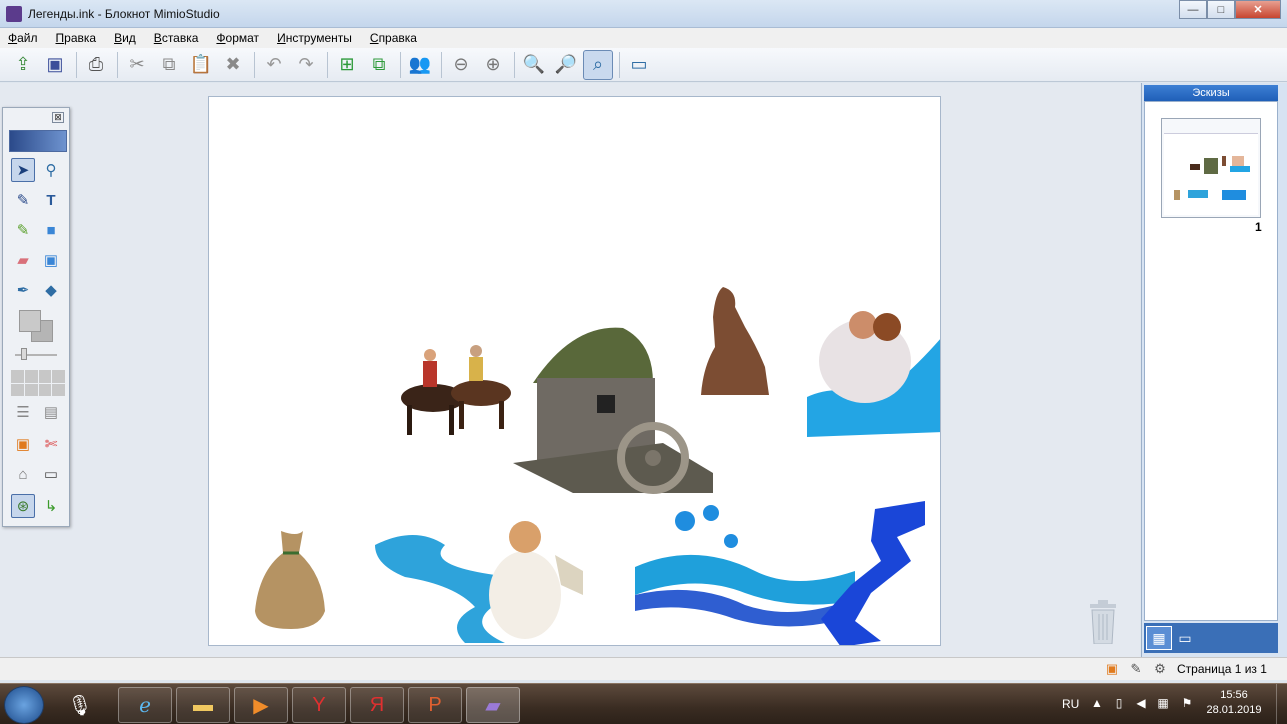 The image size is (1287, 724). Describe the element at coordinates (377, 705) in the screenshot. I see `yandex-icon: Я` at that location.